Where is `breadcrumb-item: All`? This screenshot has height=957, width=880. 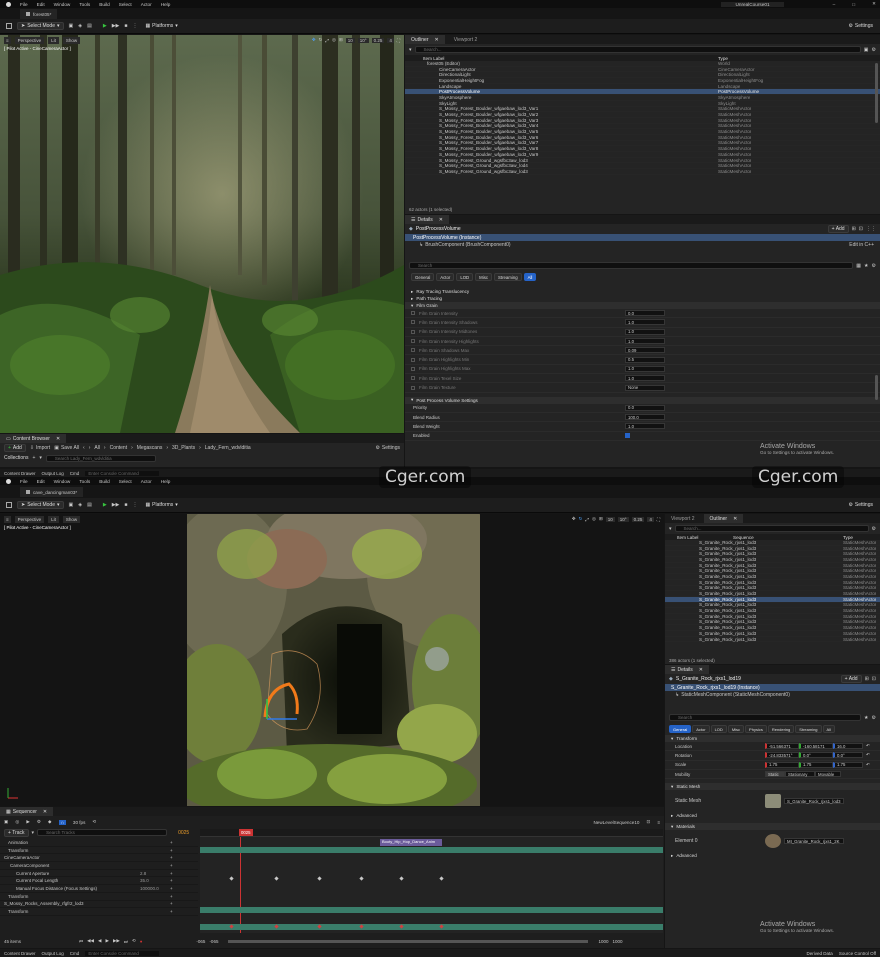 breadcrumb-item: All is located at coordinates (97, 448).